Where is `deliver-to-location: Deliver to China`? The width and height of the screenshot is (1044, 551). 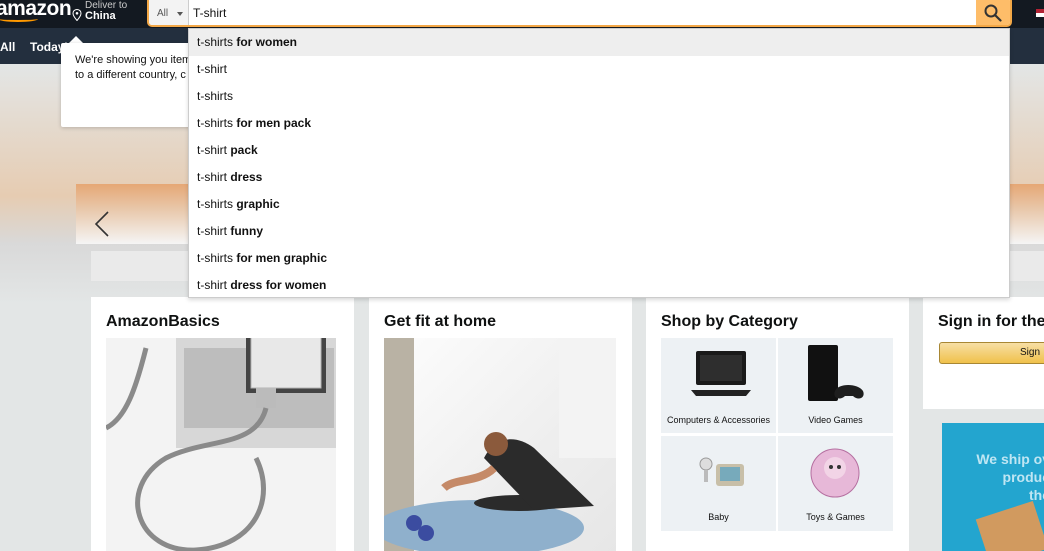 deliver-to-location: Deliver to China is located at coordinates (105, 13).